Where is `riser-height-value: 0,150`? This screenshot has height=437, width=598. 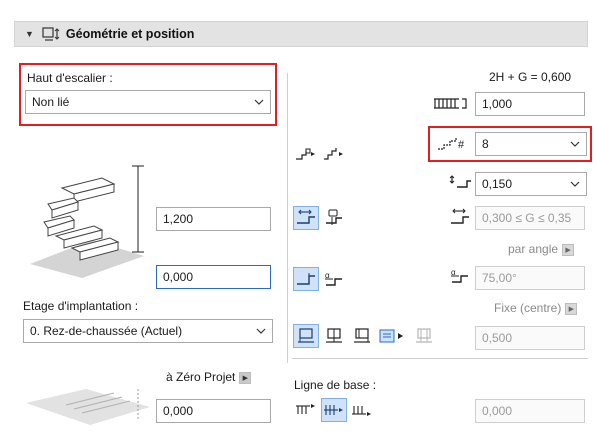 riser-height-value: 0,150 is located at coordinates (497, 184).